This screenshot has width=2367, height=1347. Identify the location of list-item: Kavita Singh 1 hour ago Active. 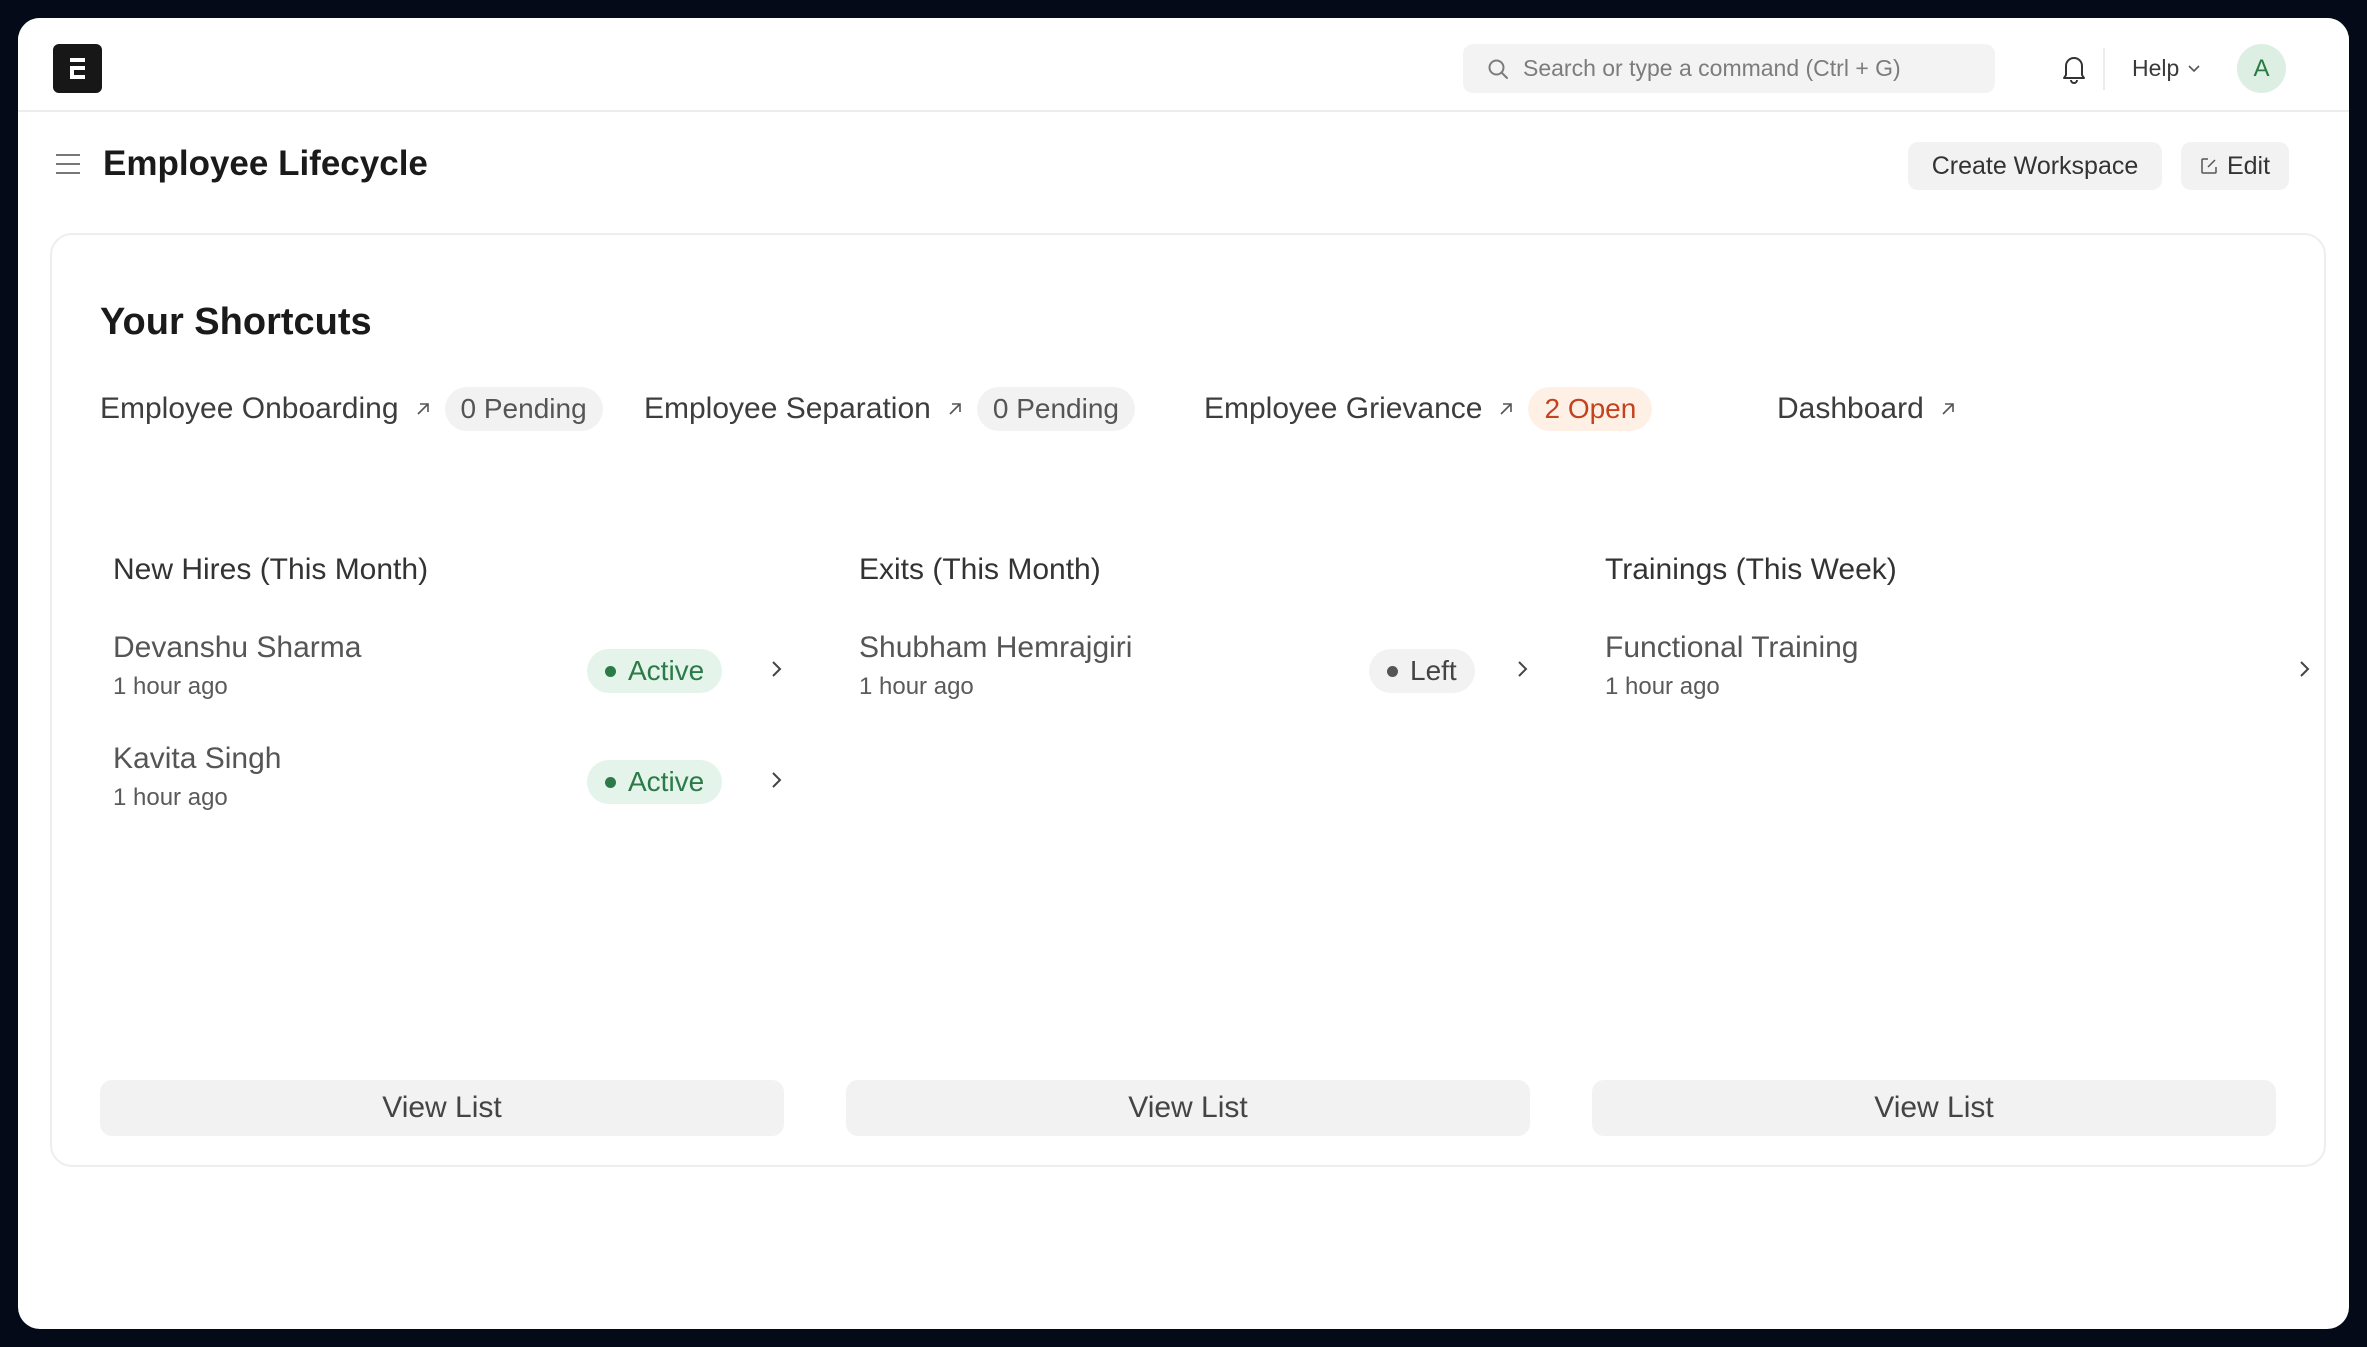
(453, 782).